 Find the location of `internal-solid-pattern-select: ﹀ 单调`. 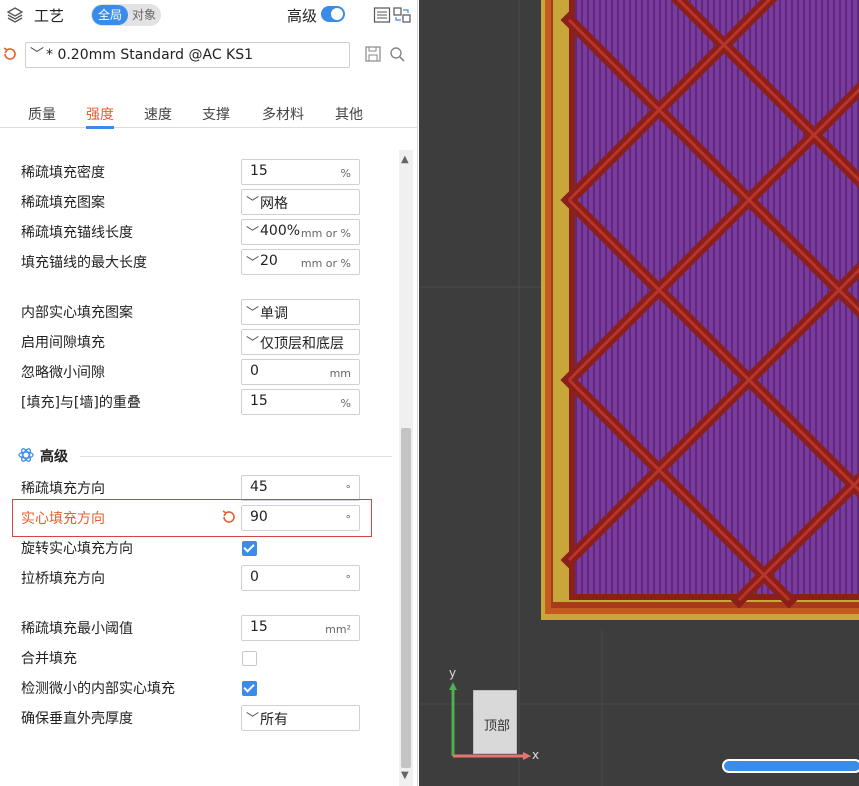

internal-solid-pattern-select: ﹀ 单调 is located at coordinates (300, 312).